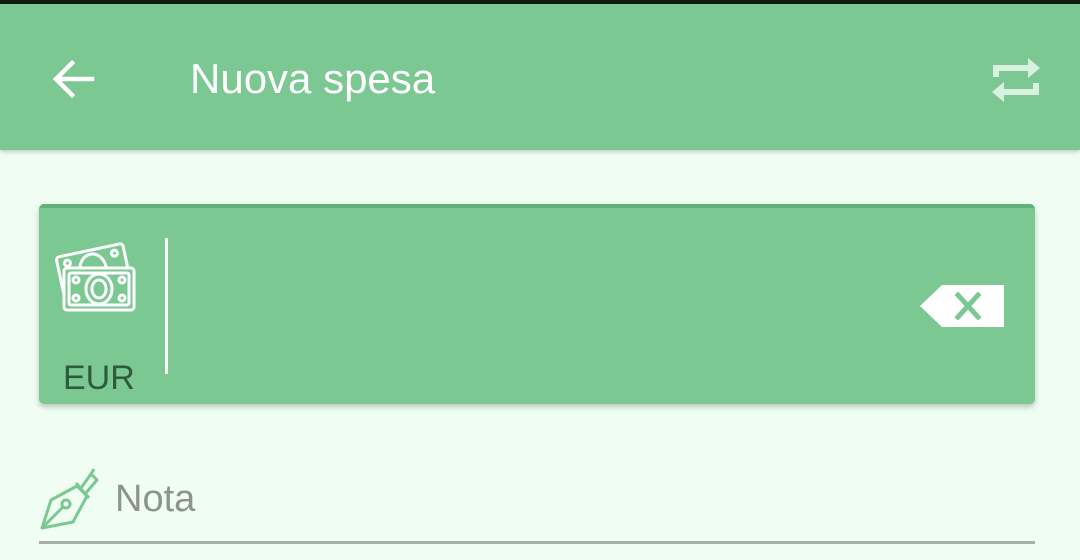 Image resolution: width=1080 pixels, height=560 pixels. Describe the element at coordinates (69, 499) in the screenshot. I see `fountain-pen-icon` at that location.